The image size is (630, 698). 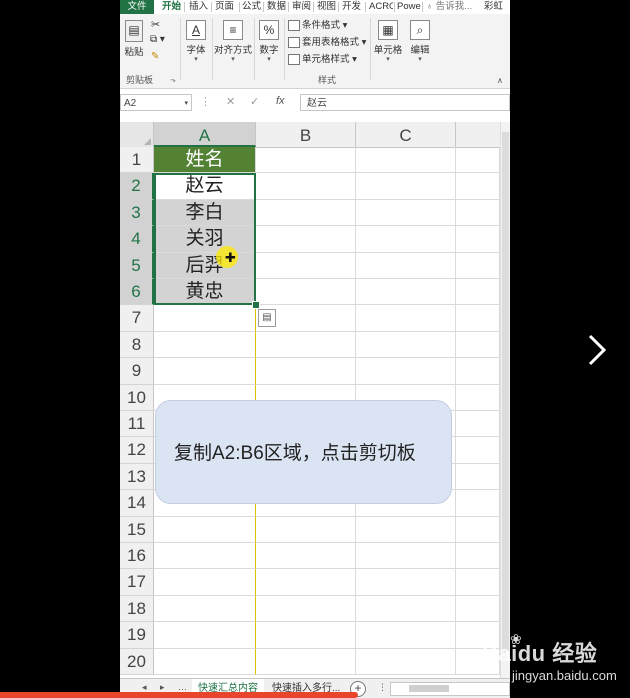 I want to click on row-header: 1, so click(x=137, y=160).